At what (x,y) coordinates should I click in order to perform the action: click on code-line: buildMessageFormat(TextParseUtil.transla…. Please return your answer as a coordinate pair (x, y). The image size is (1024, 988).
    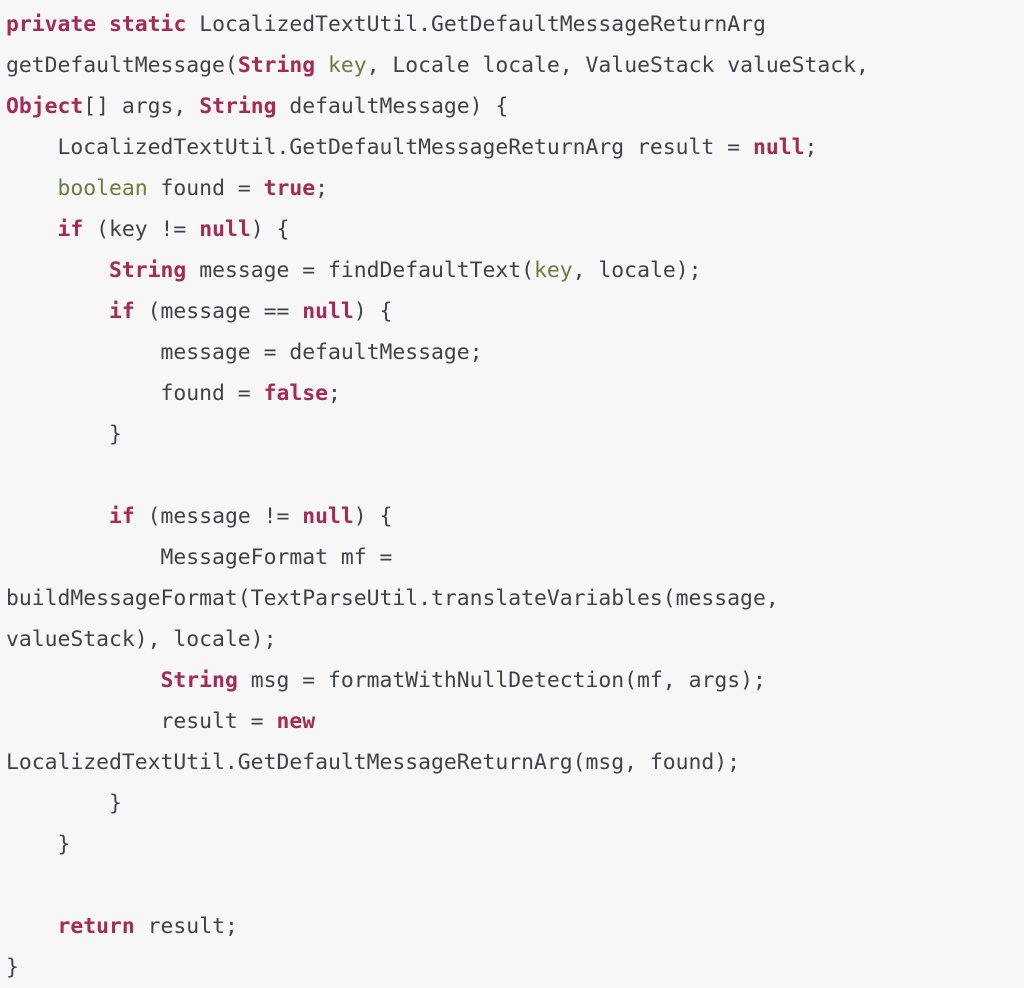
    Looking at the image, I should click on (515, 598).